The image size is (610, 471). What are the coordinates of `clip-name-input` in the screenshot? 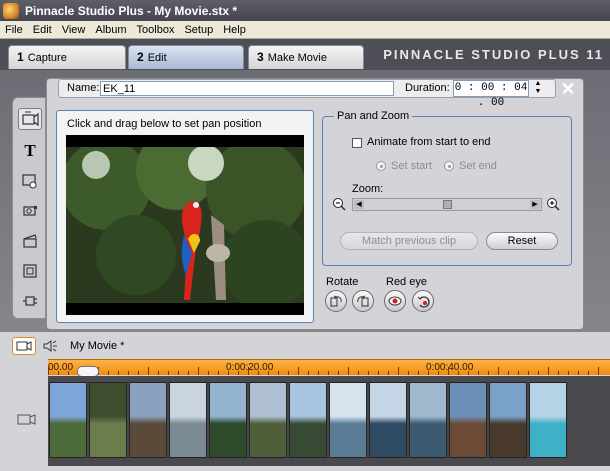 It's located at (247, 88).